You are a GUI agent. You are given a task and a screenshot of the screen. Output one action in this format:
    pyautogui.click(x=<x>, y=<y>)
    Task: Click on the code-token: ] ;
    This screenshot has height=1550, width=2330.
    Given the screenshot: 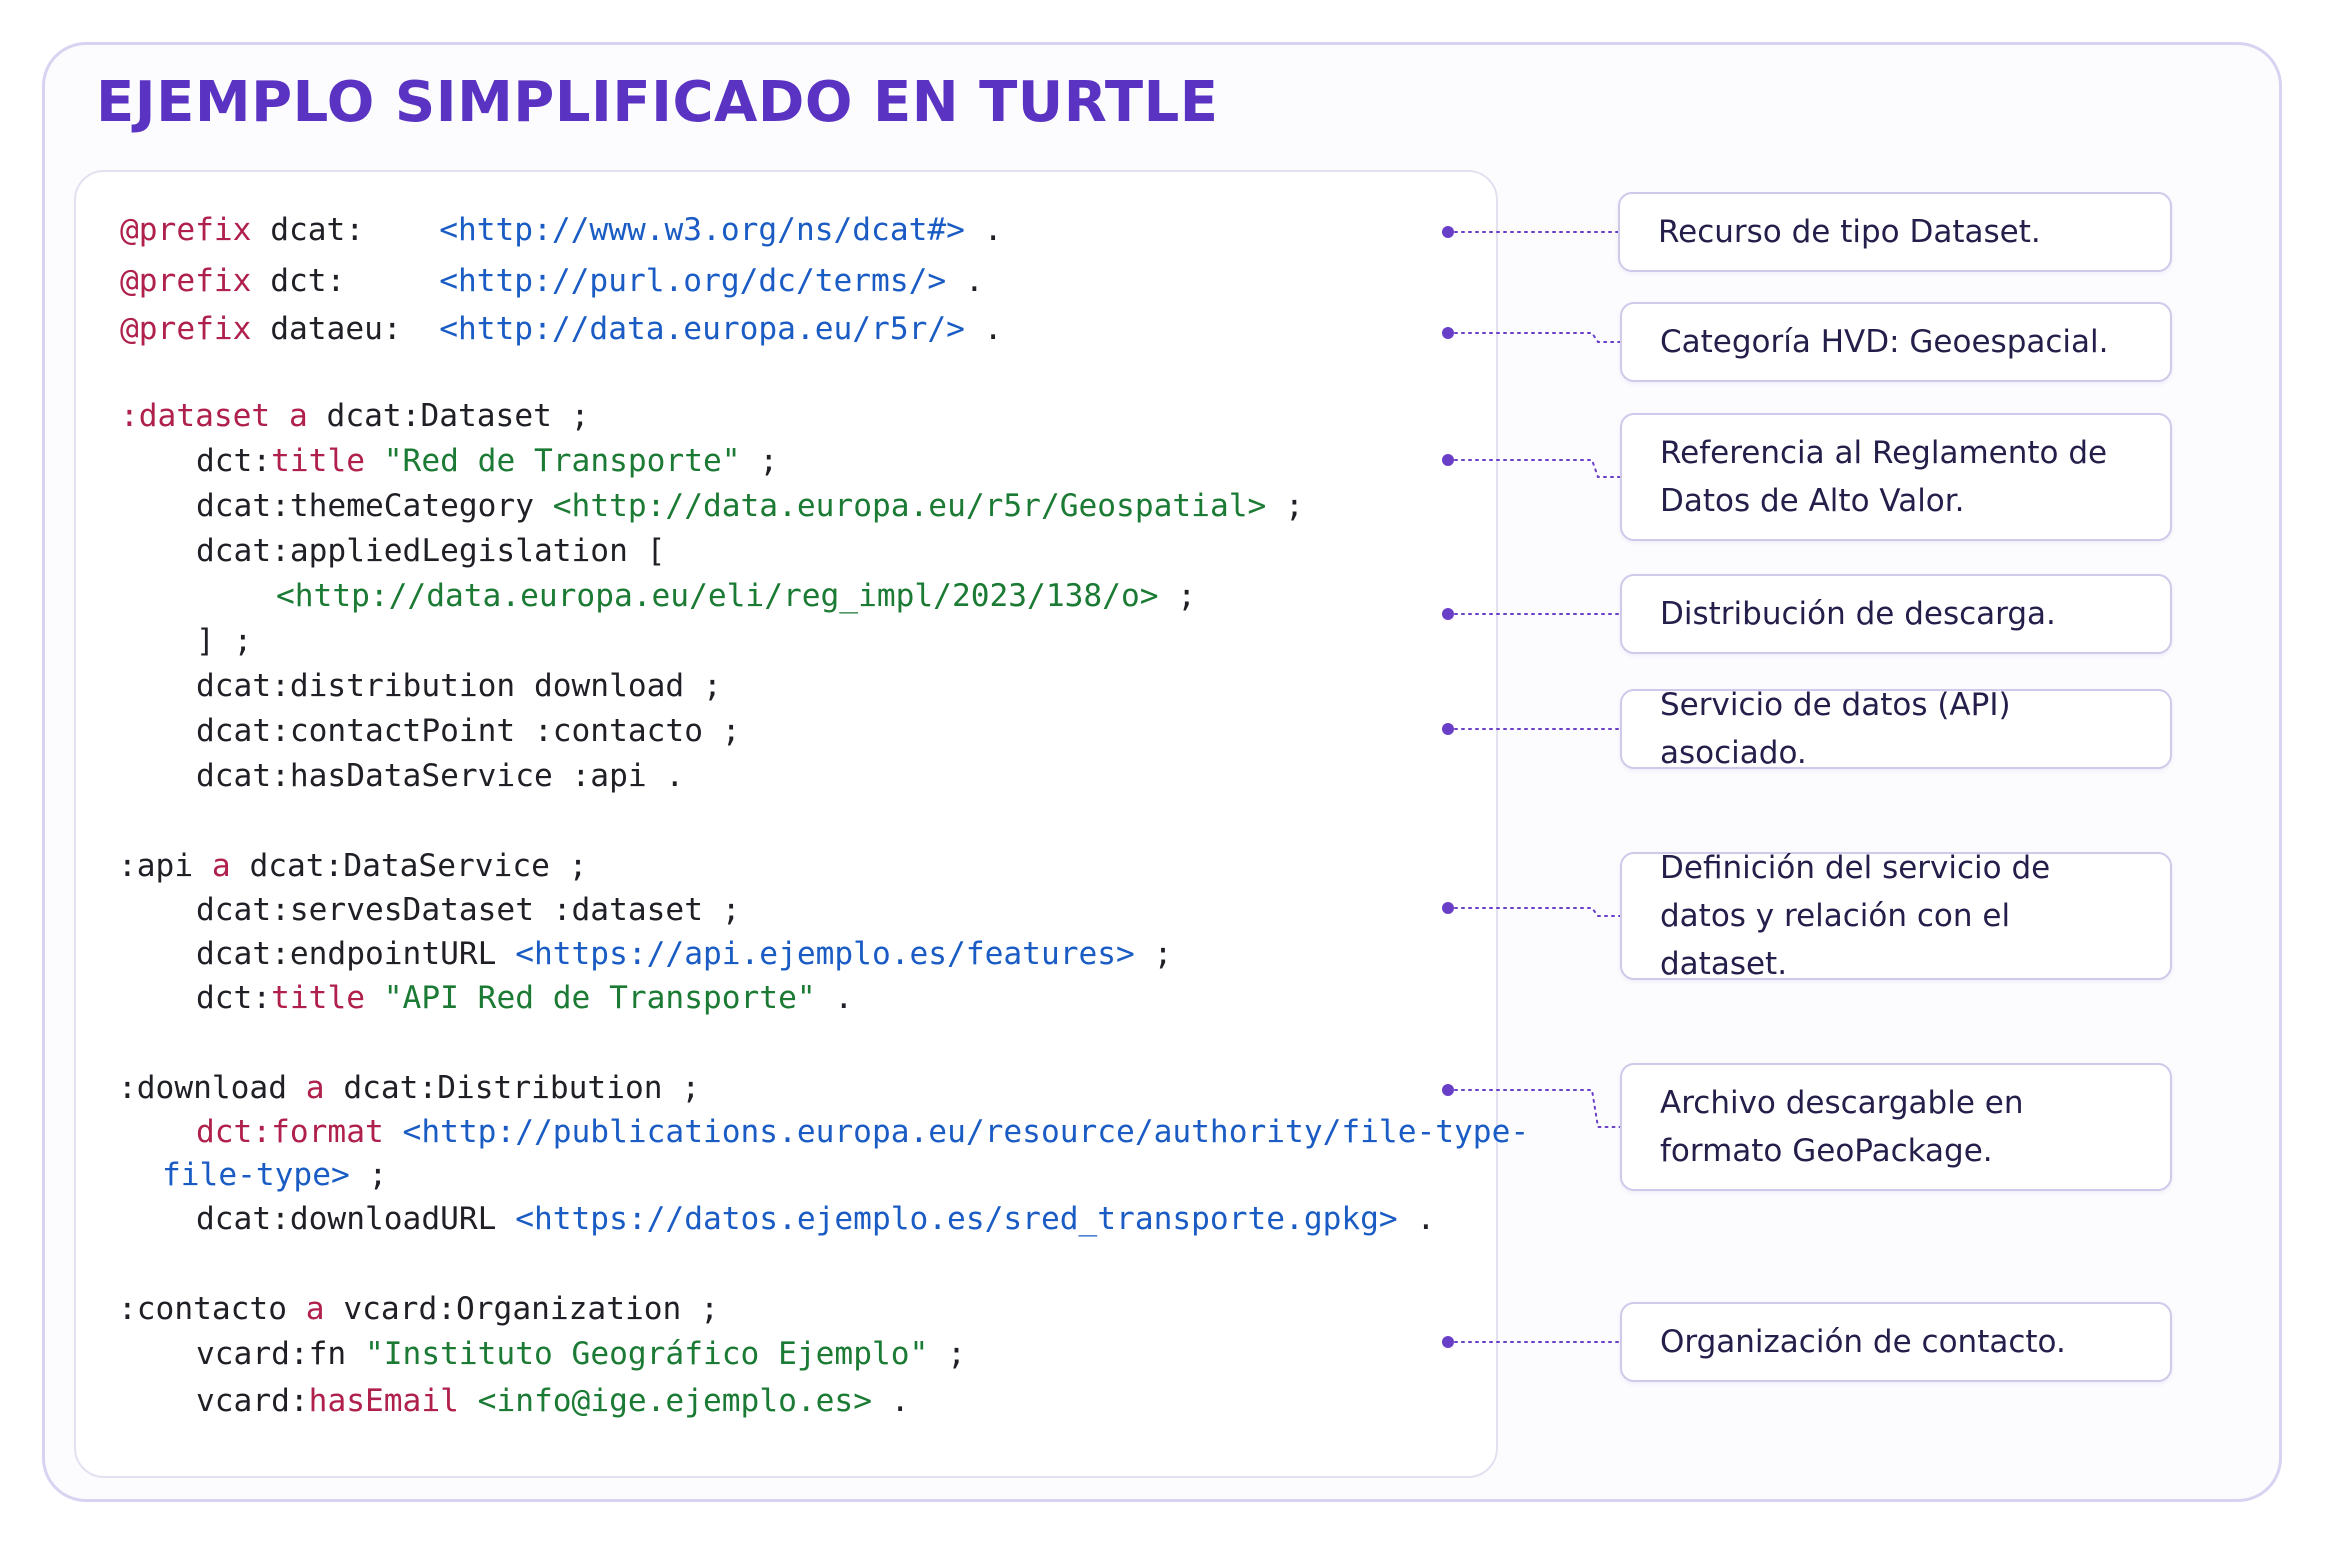 What is the action you would take?
    pyautogui.click(x=224, y=641)
    